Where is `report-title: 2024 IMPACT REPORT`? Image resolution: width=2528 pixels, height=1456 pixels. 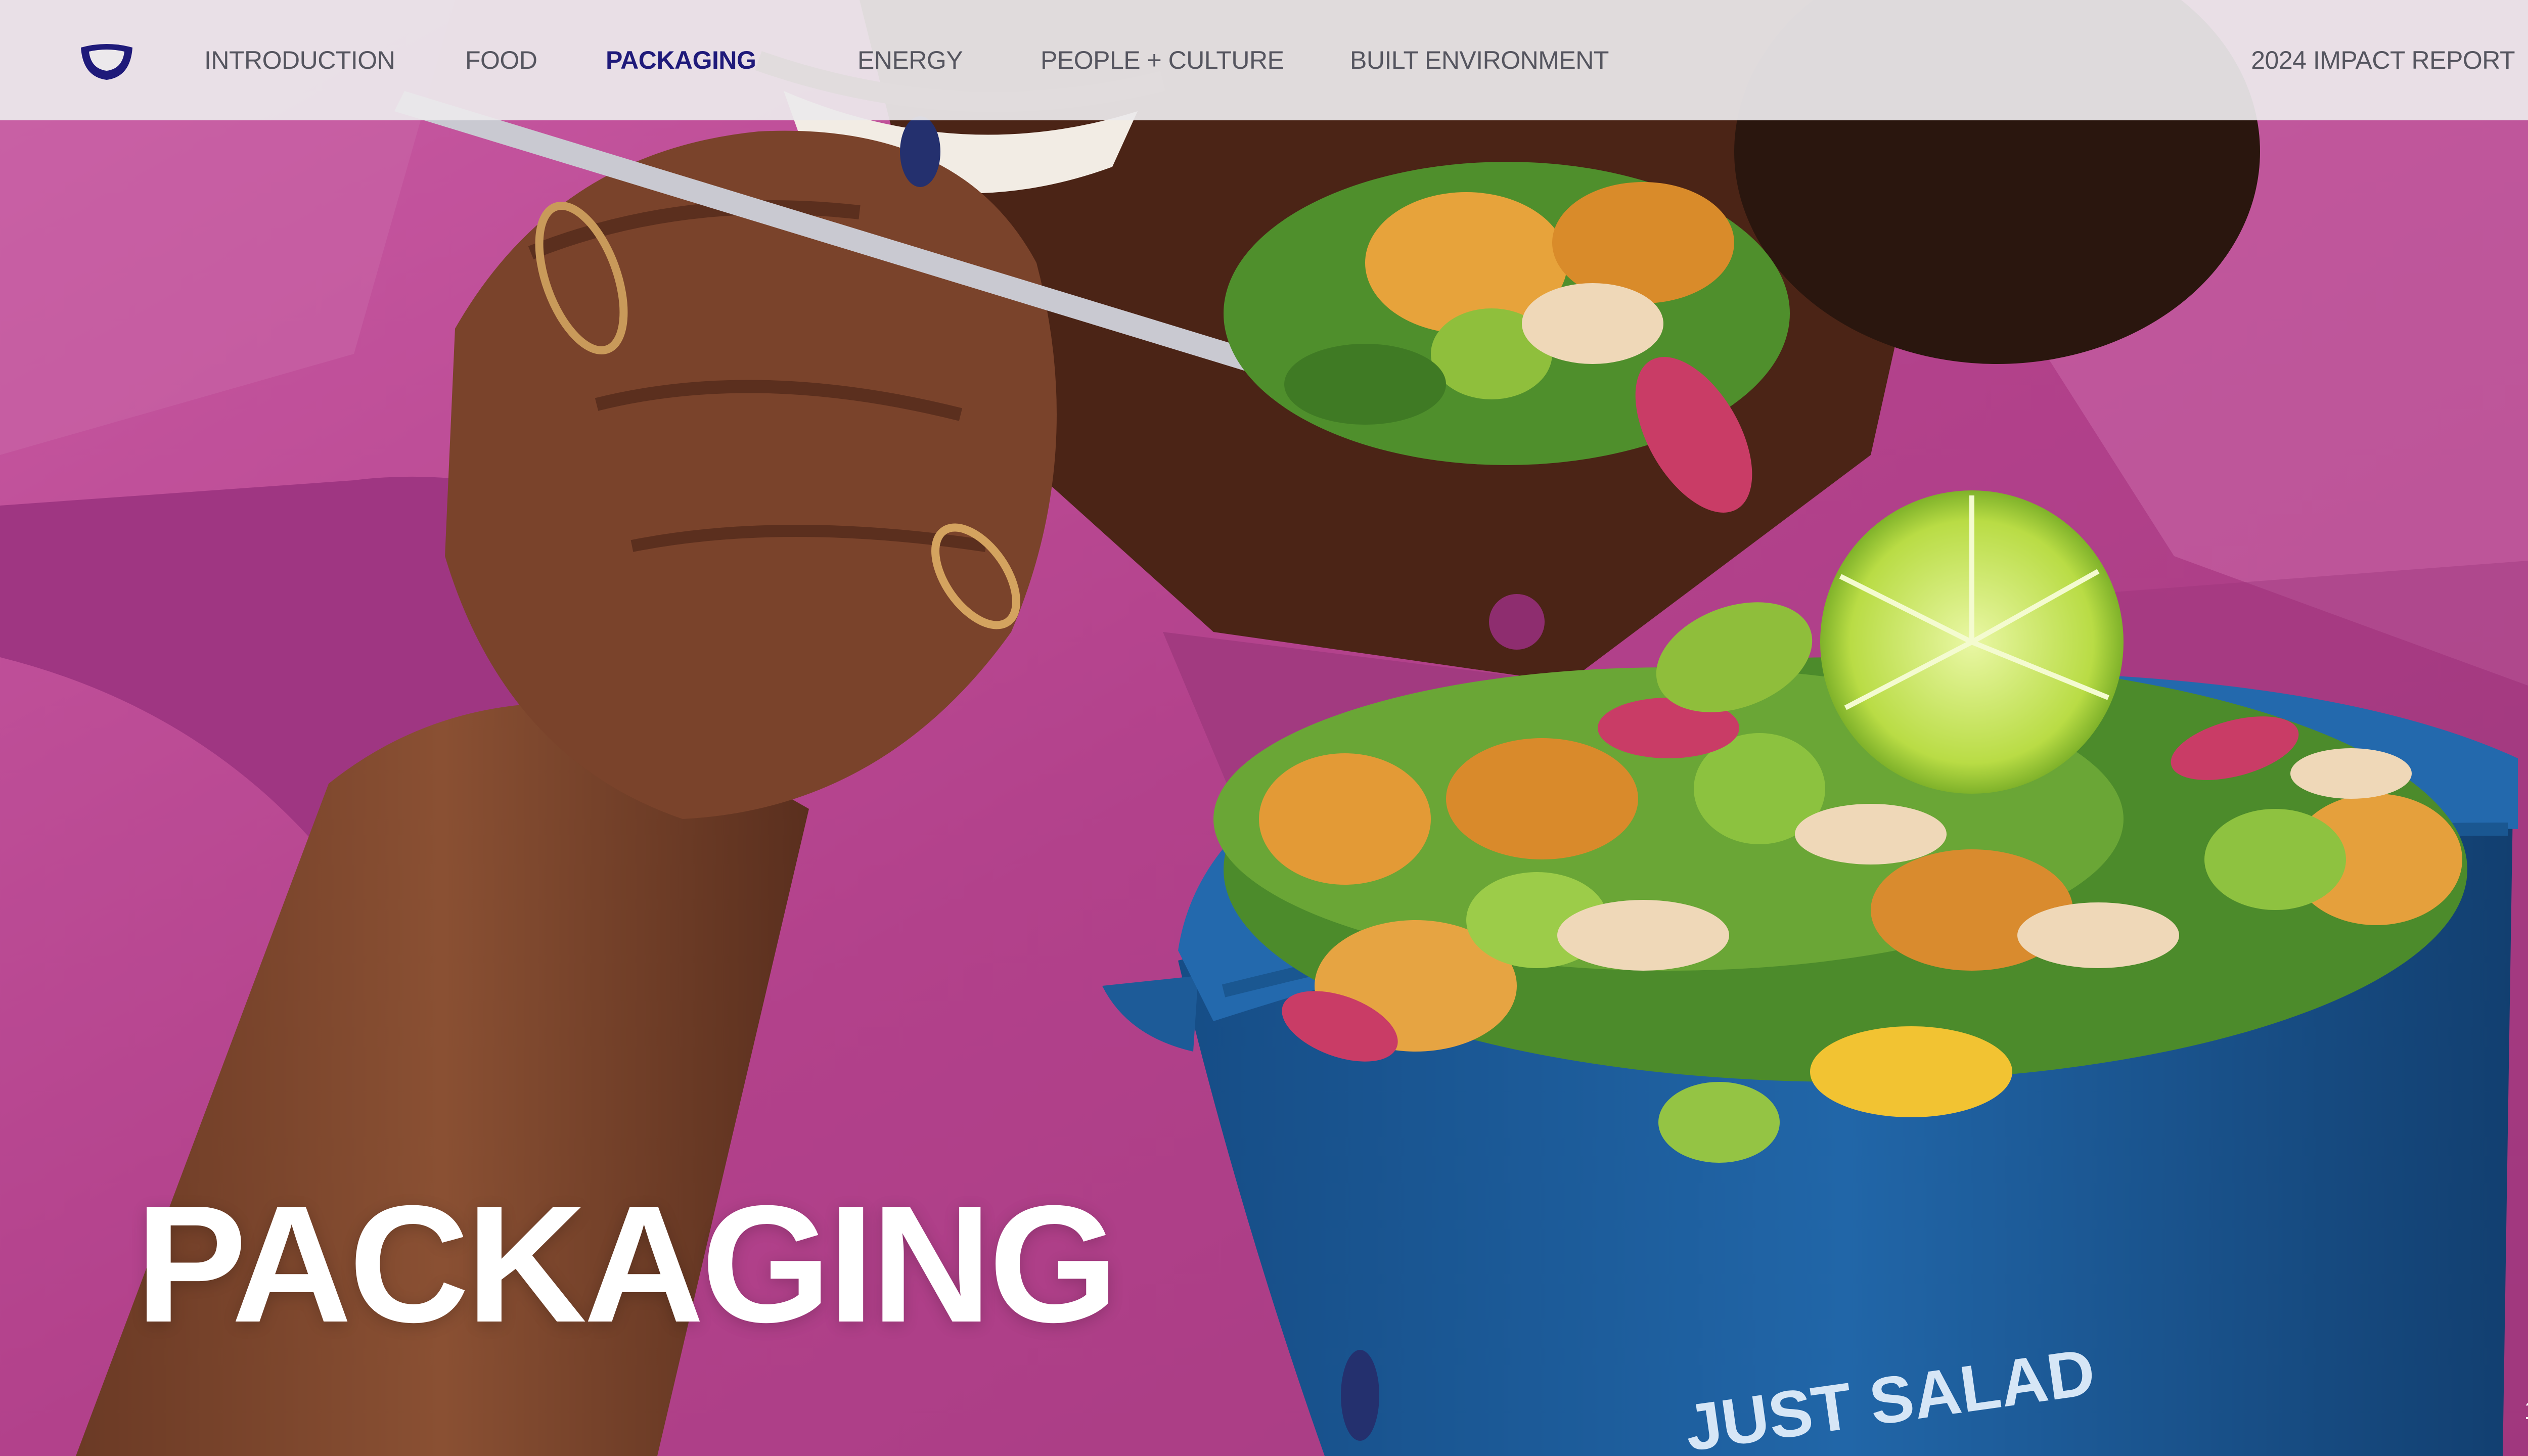
report-title: 2024 IMPACT REPORT is located at coordinates (2383, 60).